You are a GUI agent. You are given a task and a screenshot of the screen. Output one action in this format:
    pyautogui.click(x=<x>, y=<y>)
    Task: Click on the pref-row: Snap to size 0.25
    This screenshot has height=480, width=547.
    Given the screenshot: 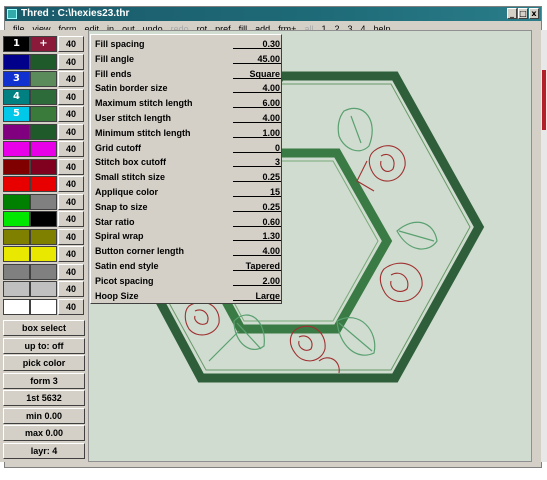 What is the action you would take?
    pyautogui.click(x=188, y=207)
    